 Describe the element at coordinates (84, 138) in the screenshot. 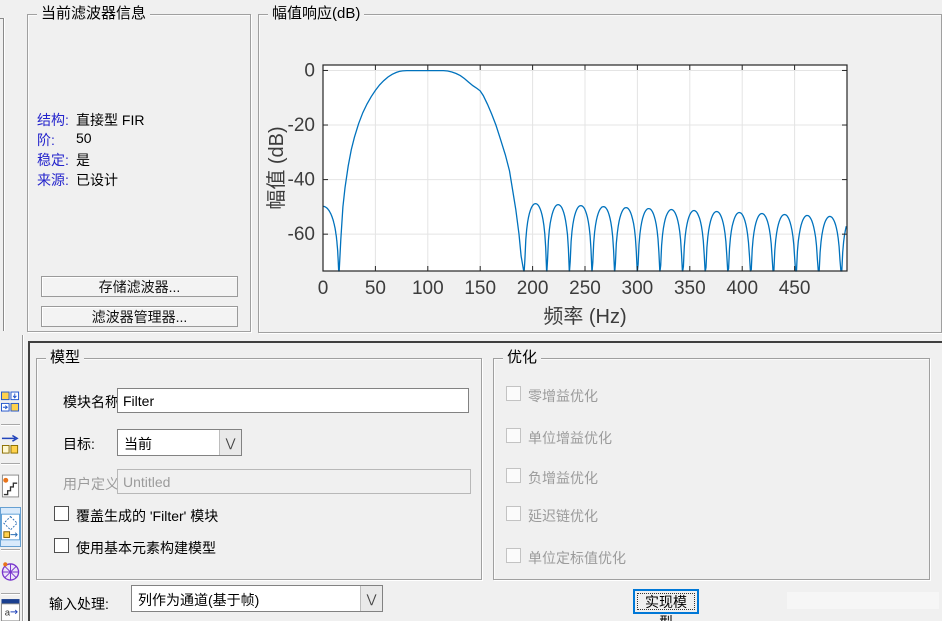

I see `order-value: 50` at that location.